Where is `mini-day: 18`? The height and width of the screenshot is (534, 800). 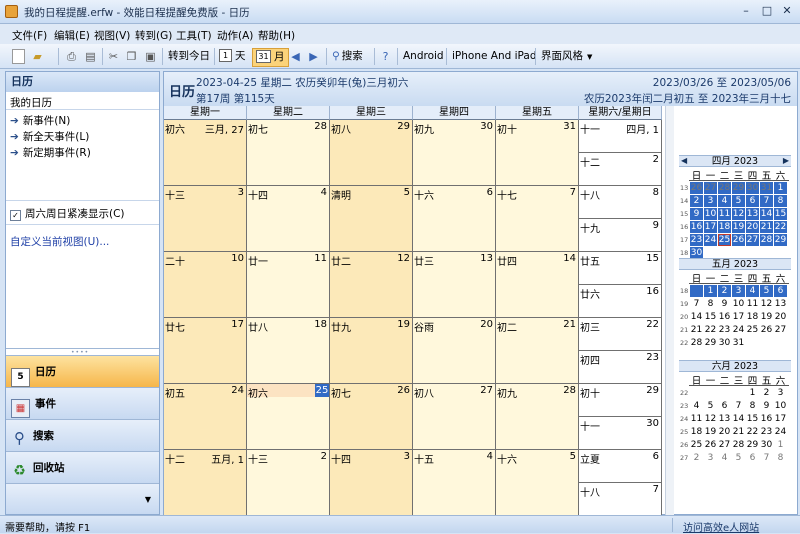 mini-day: 18 is located at coordinates (724, 227).